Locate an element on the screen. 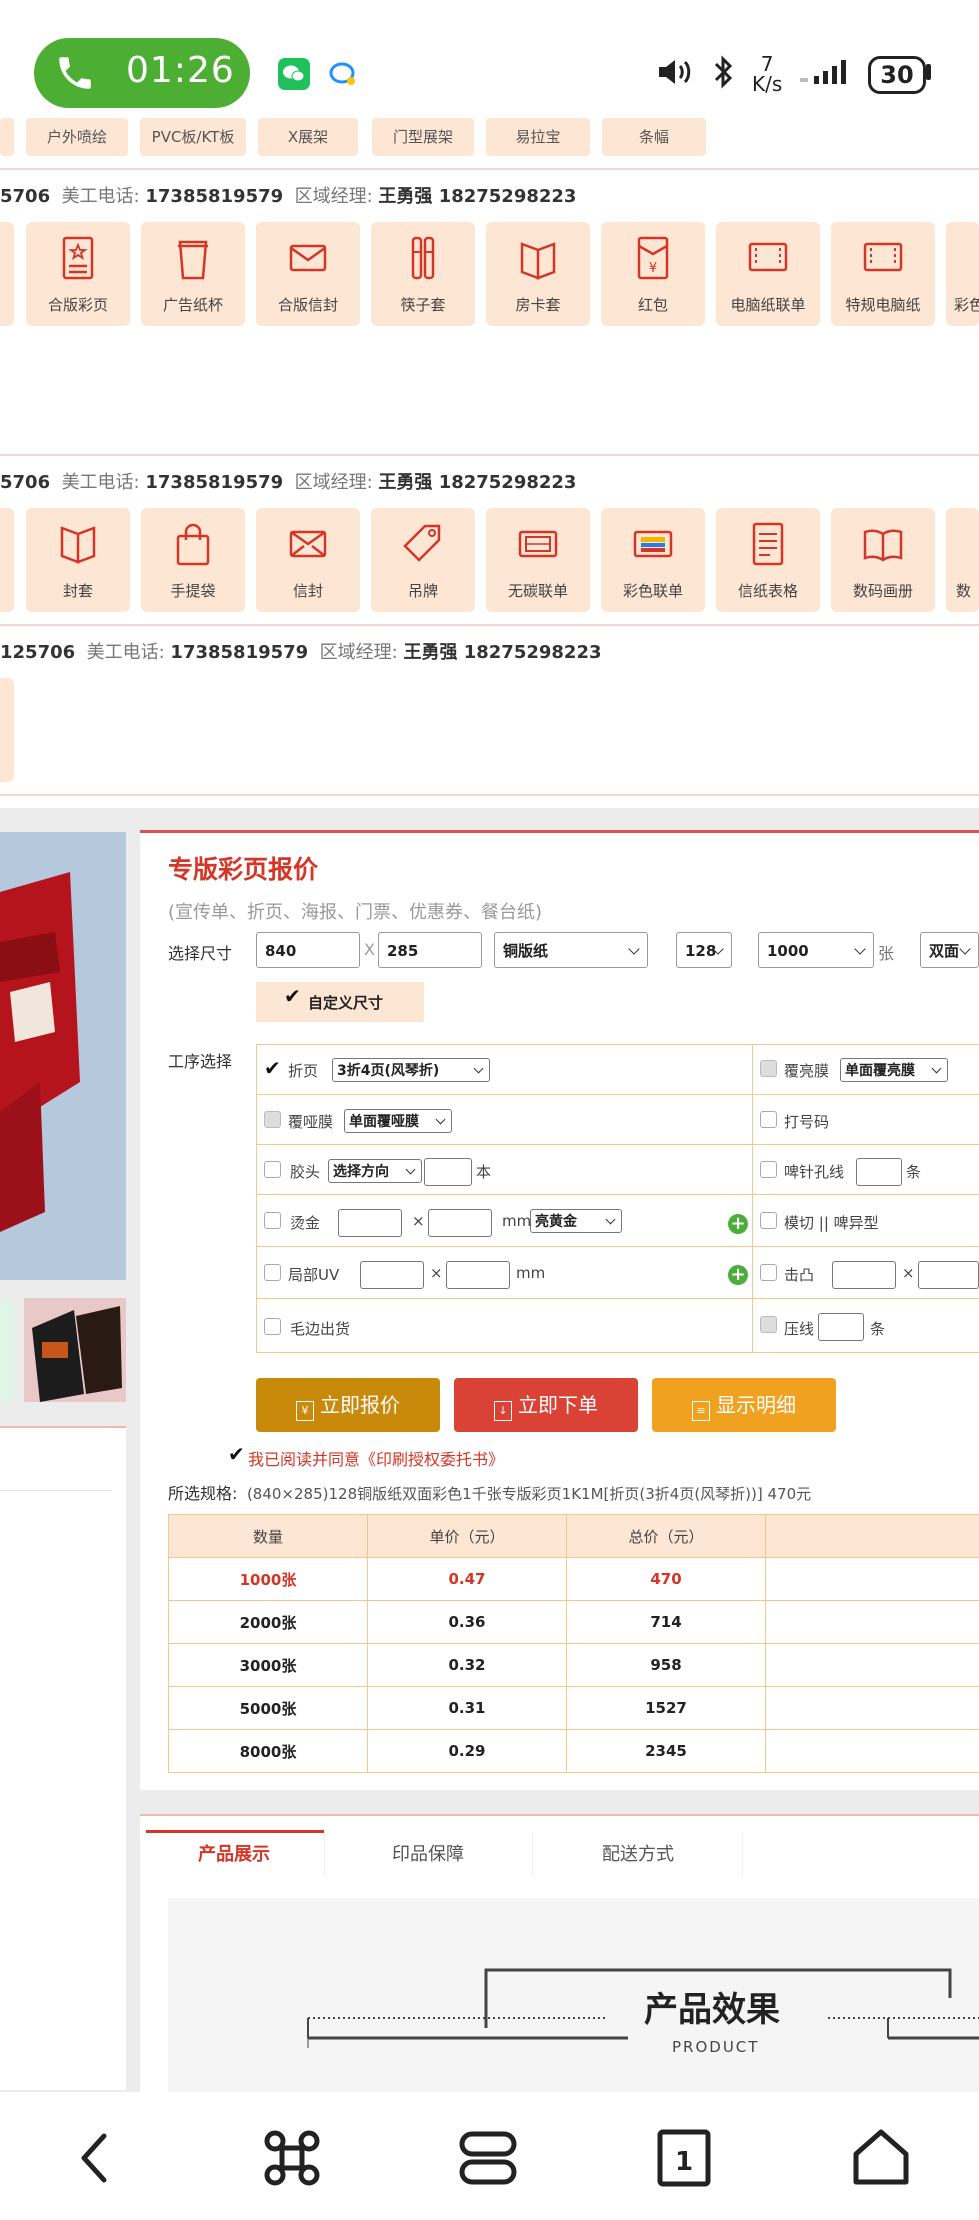  back-button is located at coordinates (96, 2160).